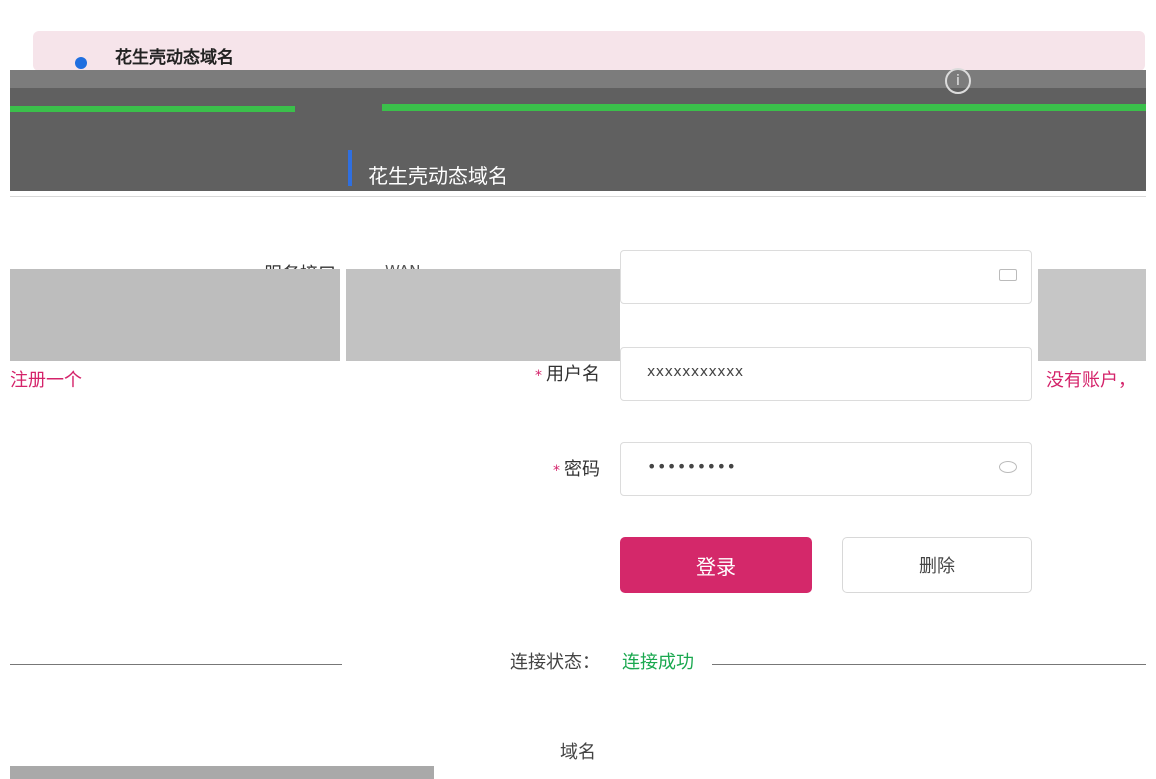 The image size is (1156, 779). Describe the element at coordinates (658, 662) in the screenshot. I see `status-value: 连接成功` at that location.